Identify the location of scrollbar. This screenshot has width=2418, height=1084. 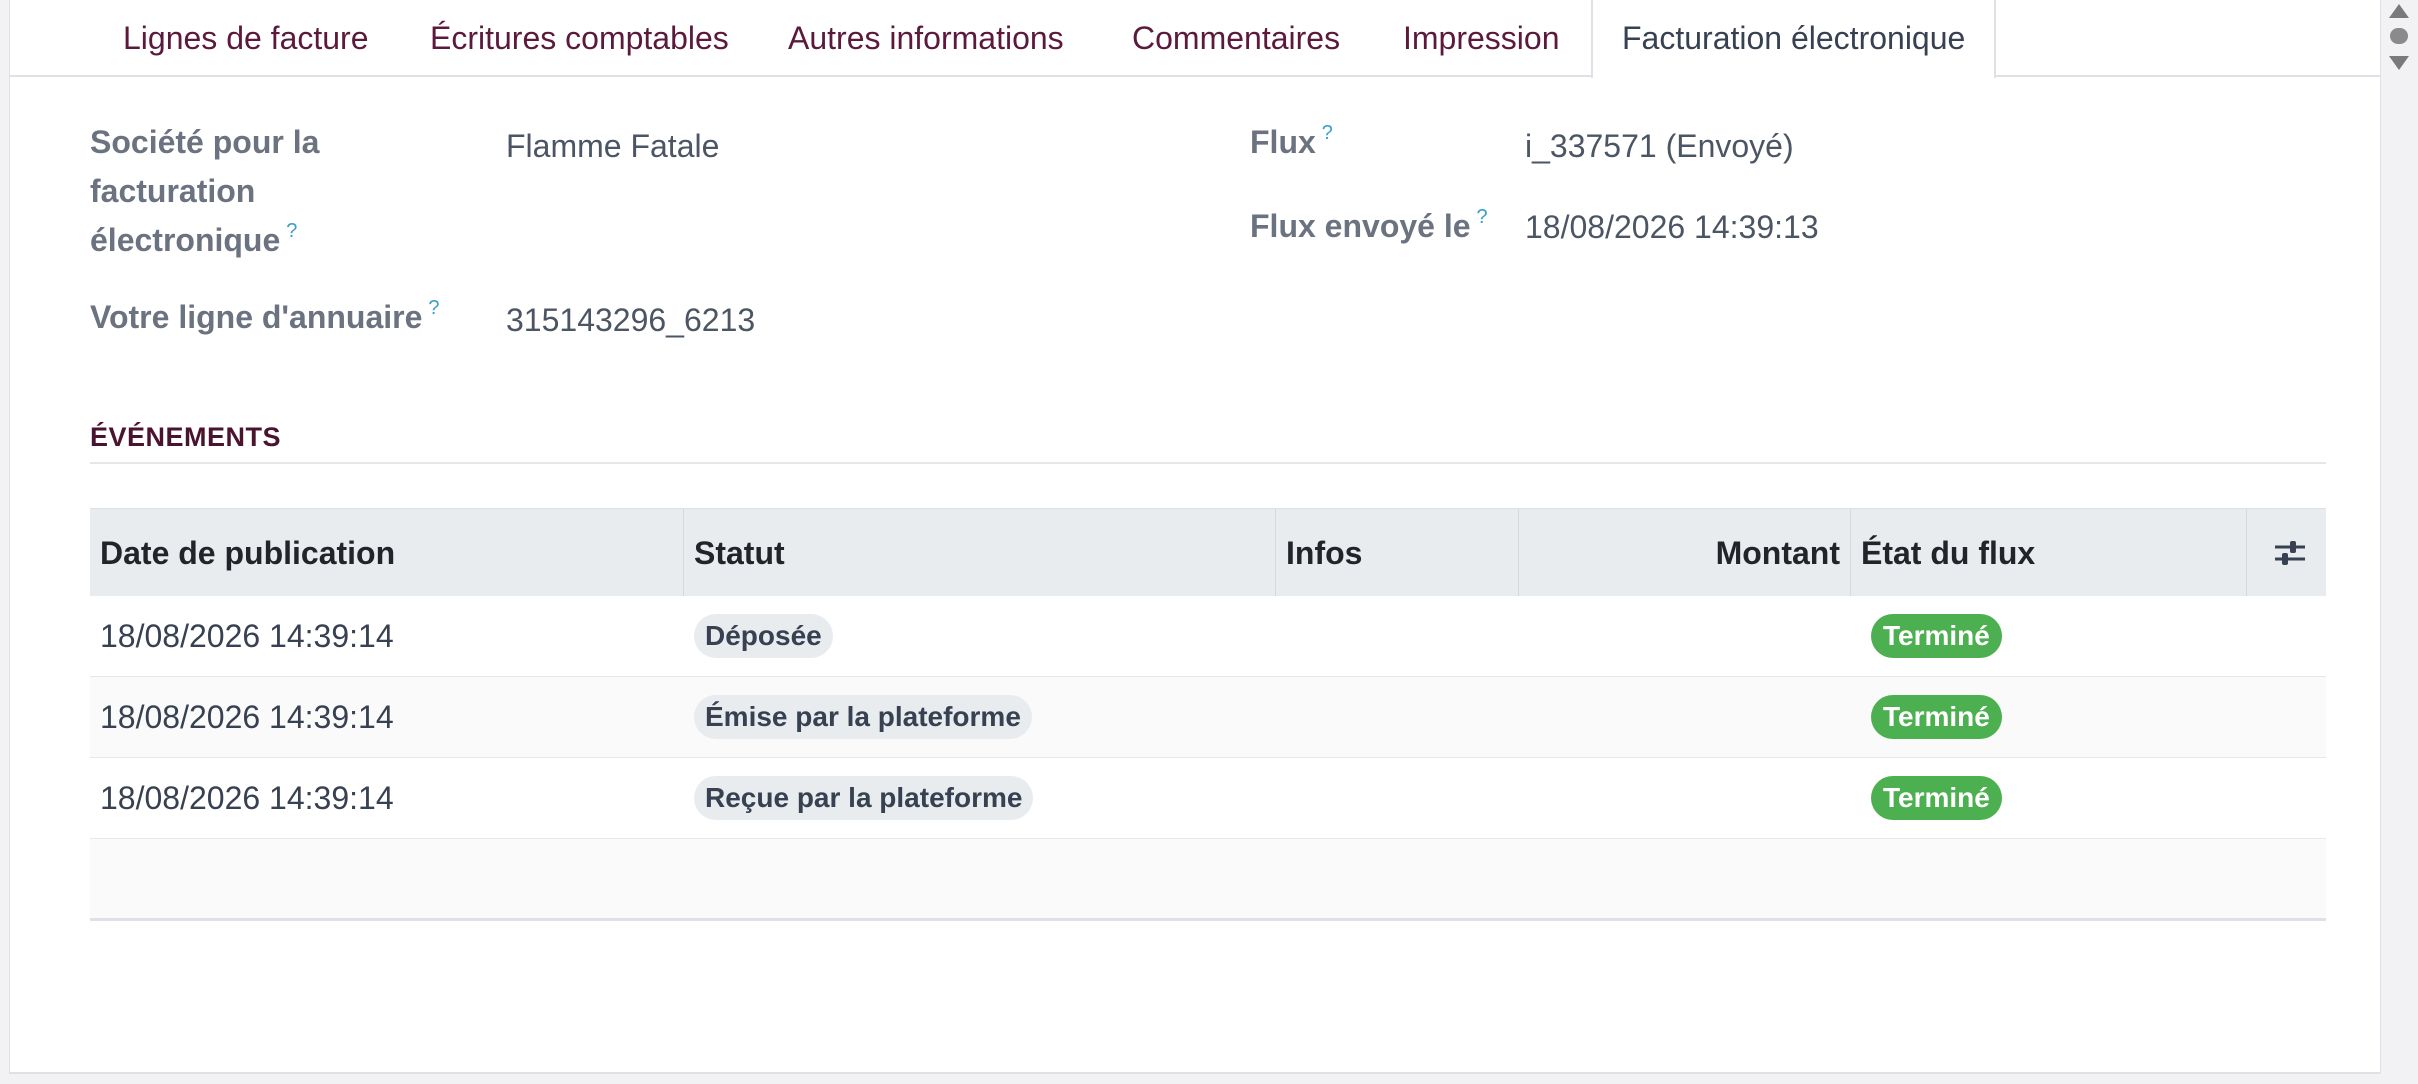
(2399, 542).